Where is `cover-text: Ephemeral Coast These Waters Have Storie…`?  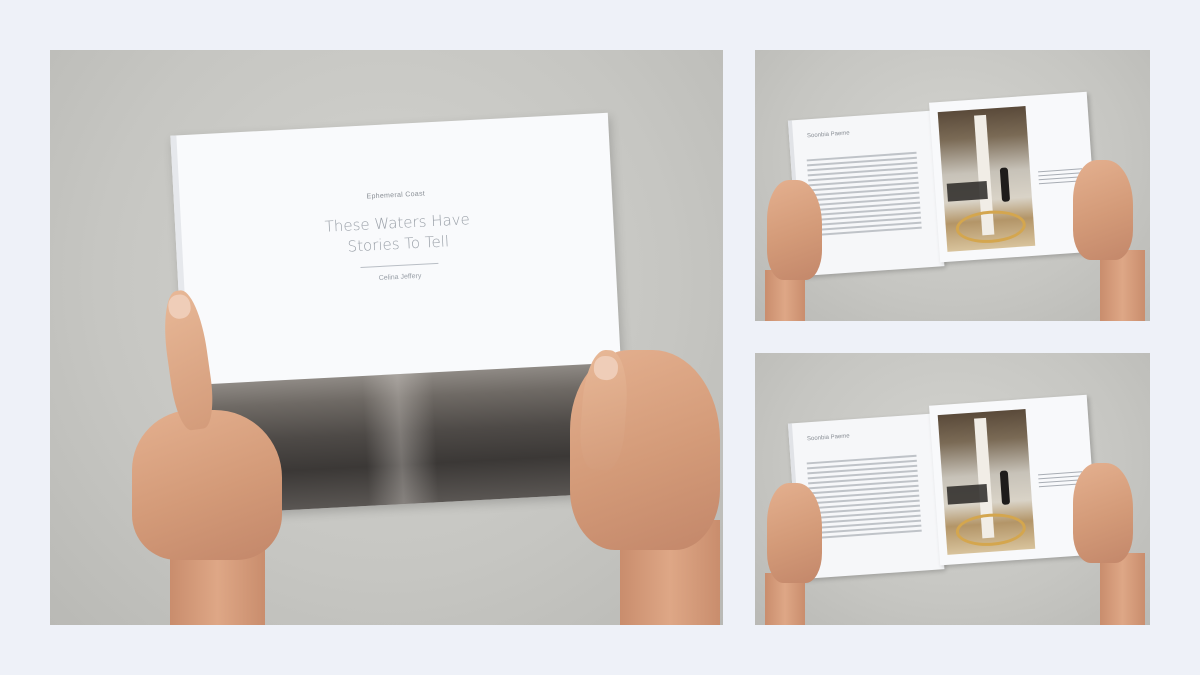
cover-text: Ephemeral Coast These Waters Have Storie… is located at coordinates (398, 236).